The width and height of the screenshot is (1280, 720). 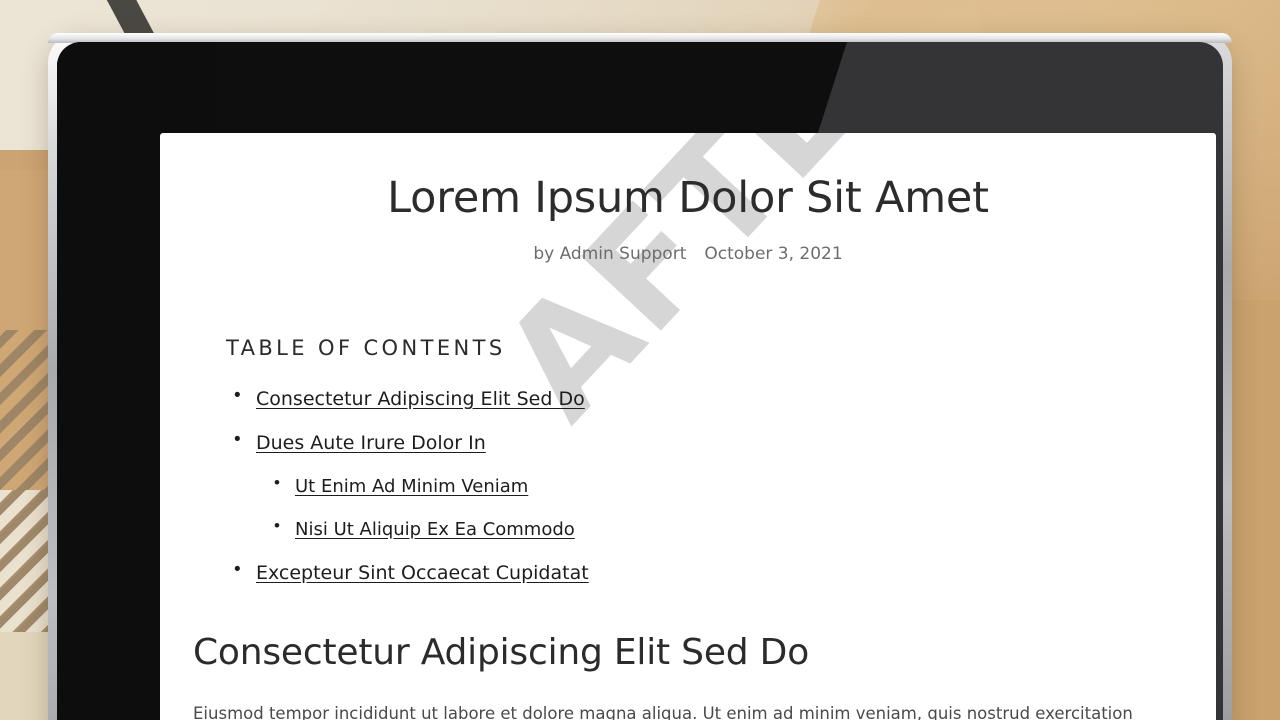 I want to click on byline: by Admin Support October 3, 2021, so click(x=688, y=254).